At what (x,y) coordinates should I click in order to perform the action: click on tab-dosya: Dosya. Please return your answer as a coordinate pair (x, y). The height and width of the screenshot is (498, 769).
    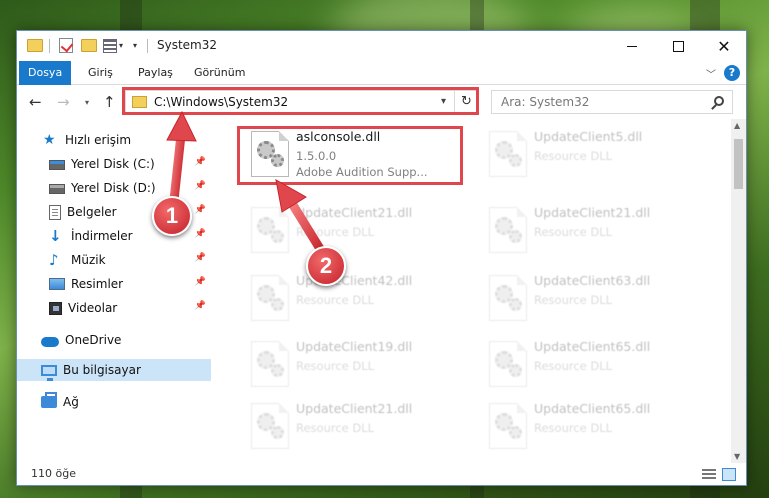
    Looking at the image, I should click on (45, 73).